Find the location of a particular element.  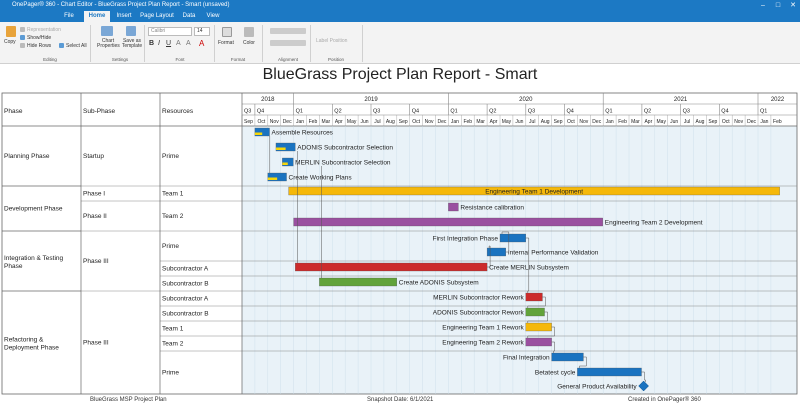

task-label: Resistance calibration is located at coordinates (492, 208).